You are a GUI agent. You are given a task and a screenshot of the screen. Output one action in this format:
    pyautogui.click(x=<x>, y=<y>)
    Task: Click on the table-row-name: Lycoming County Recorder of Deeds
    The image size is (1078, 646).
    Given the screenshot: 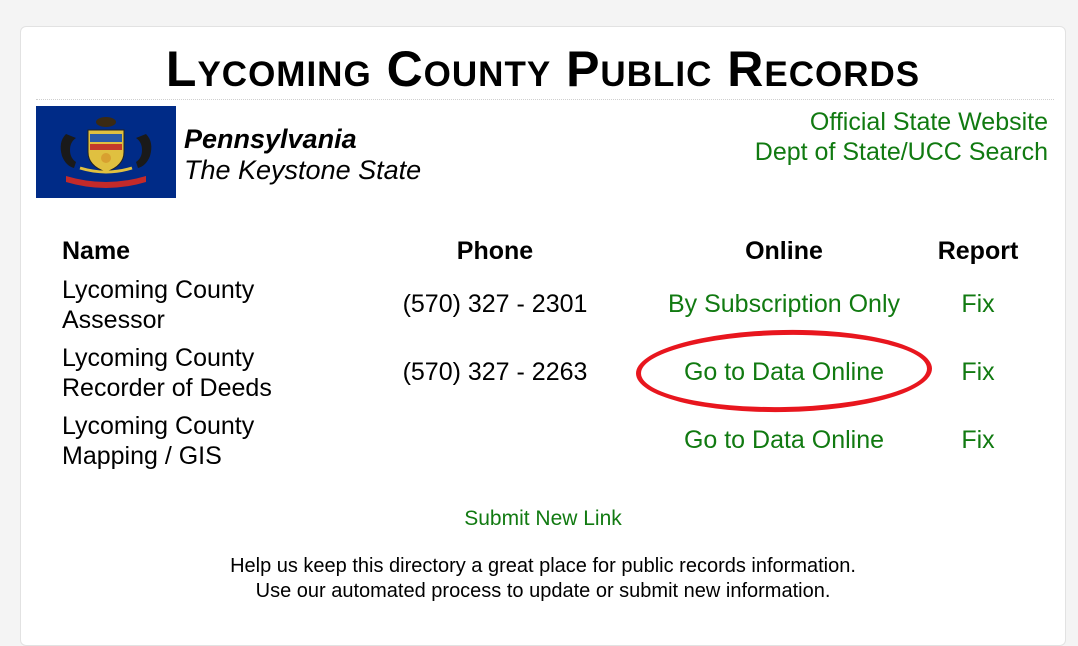 What is the action you would take?
    pyautogui.click(x=212, y=373)
    